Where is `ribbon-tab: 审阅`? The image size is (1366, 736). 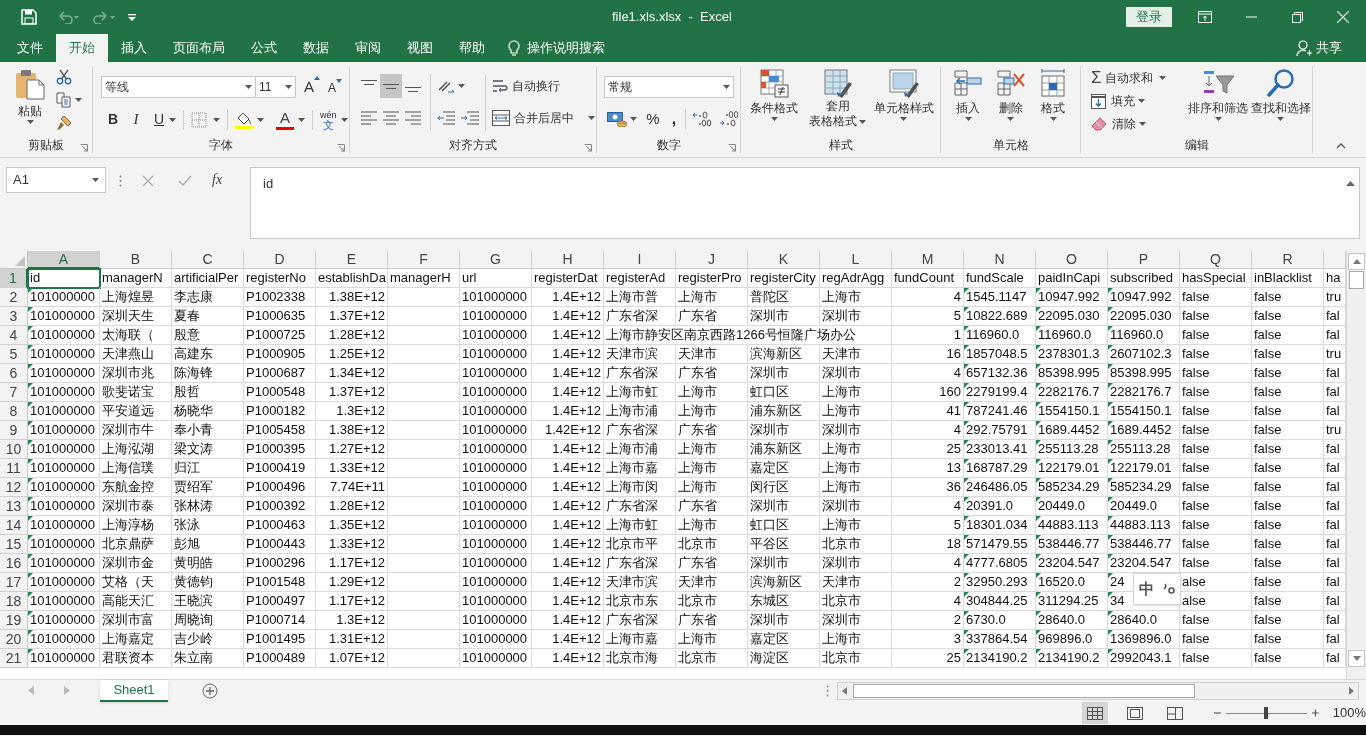
ribbon-tab: 审阅 is located at coordinates (368, 48).